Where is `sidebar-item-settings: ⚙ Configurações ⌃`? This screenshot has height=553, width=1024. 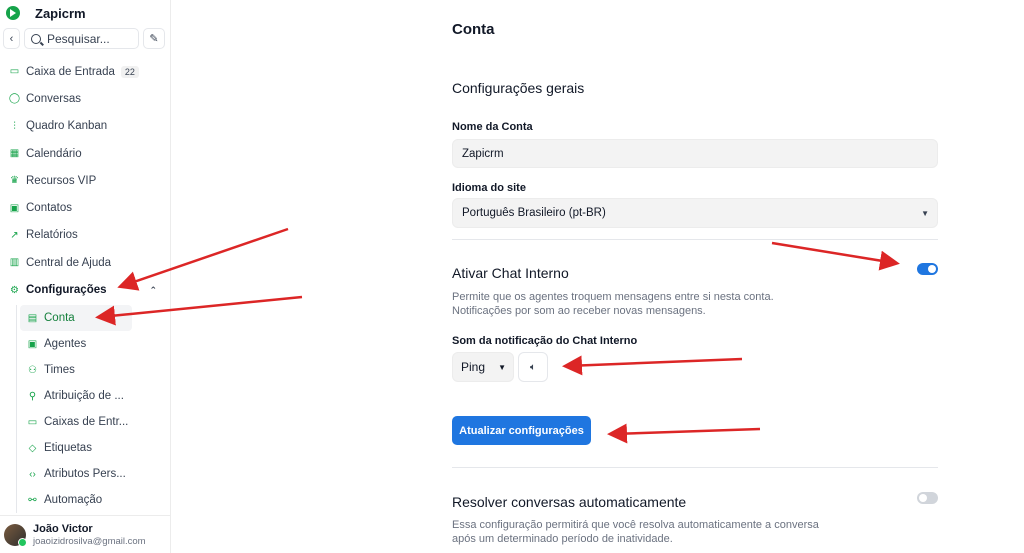
sidebar-item-settings: ⚙ Configurações ⌃ is located at coordinates (85, 289).